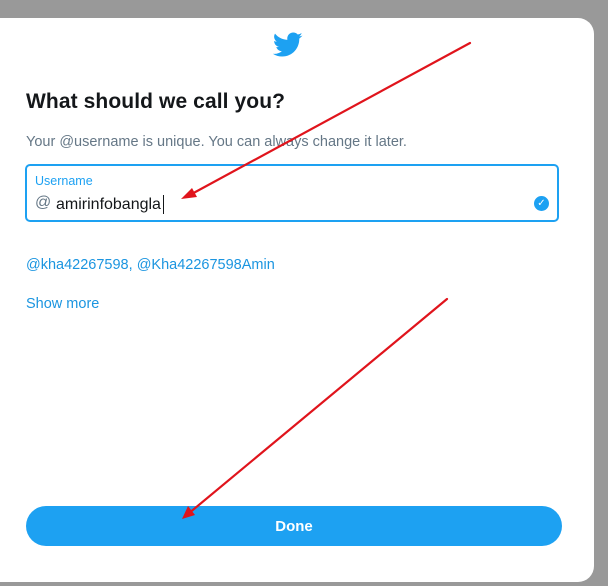  What do you see at coordinates (541, 203) in the screenshot?
I see `check-circle-icon: ✓` at bounding box center [541, 203].